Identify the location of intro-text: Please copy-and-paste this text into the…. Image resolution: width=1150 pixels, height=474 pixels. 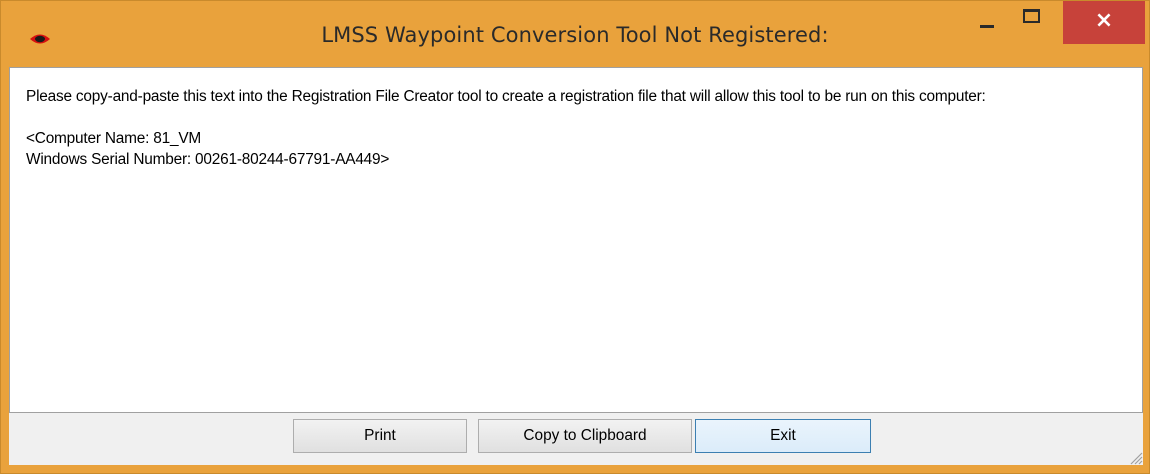
(506, 96).